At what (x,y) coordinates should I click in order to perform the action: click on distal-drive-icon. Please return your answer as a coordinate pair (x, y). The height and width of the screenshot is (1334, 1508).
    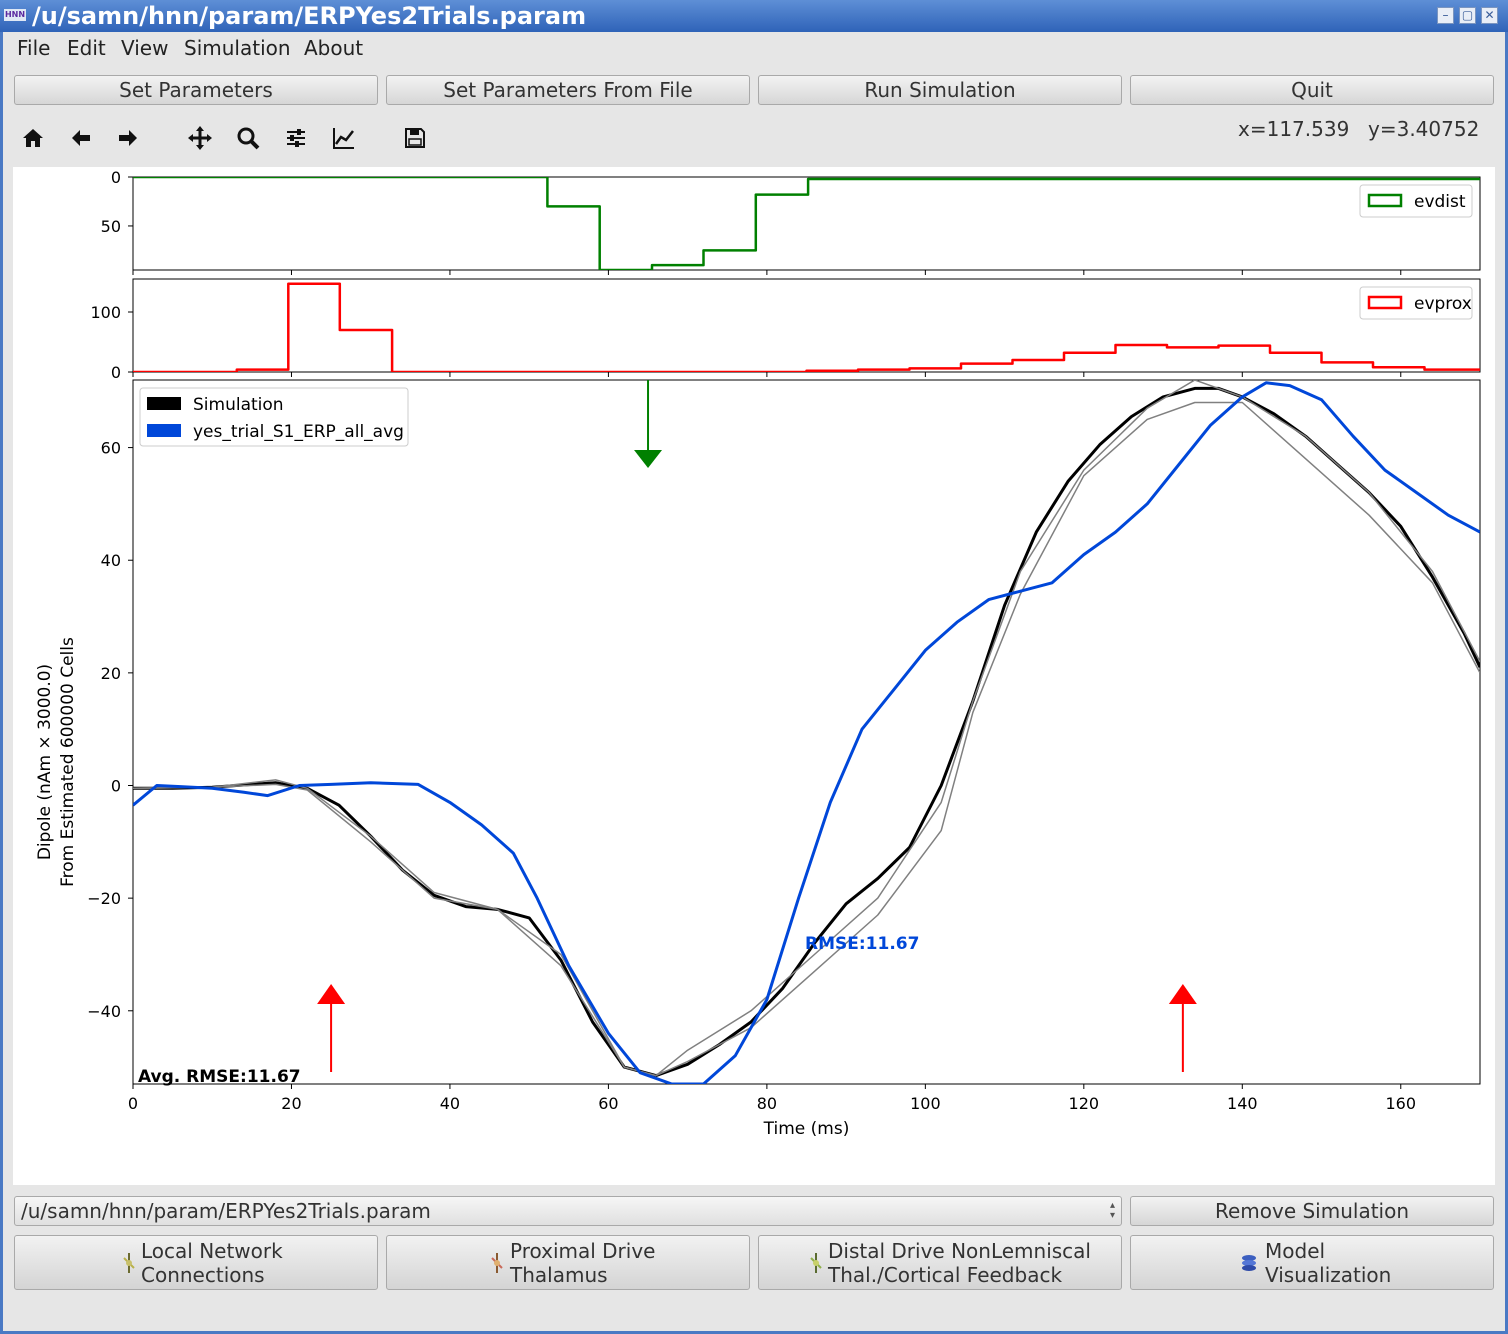
    Looking at the image, I should click on (816, 1263).